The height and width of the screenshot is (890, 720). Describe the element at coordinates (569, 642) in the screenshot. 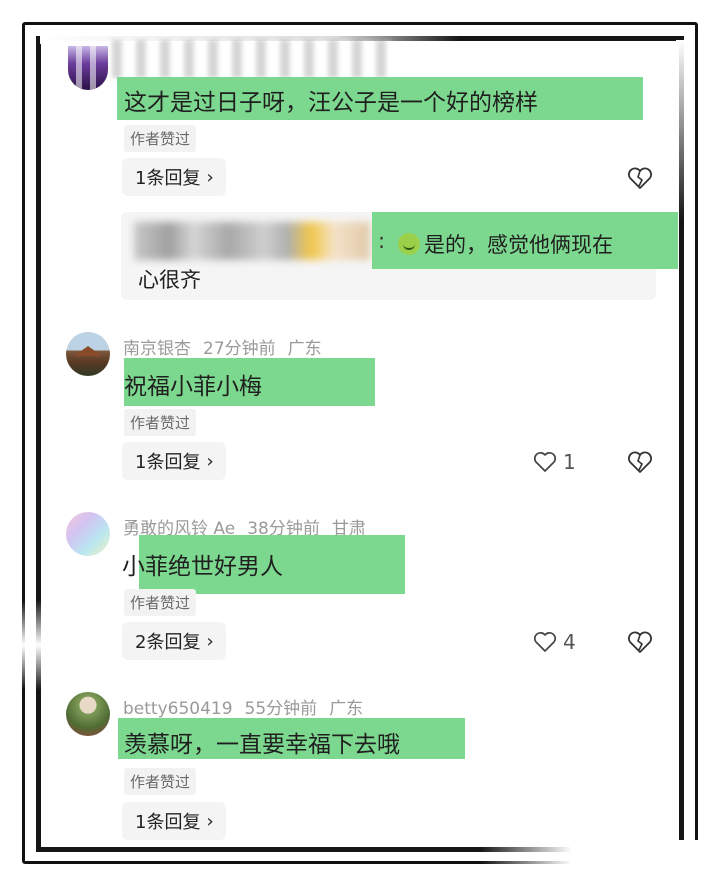

I see `like-count: 4` at that location.